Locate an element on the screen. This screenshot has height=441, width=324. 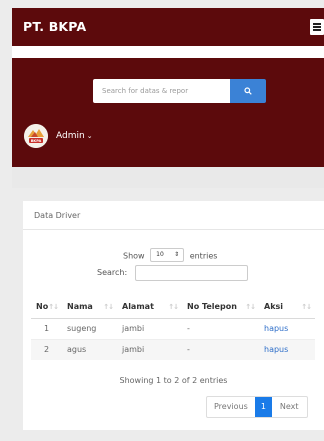
column-header-aksi: Aksi ↑↓ is located at coordinates (287, 307).